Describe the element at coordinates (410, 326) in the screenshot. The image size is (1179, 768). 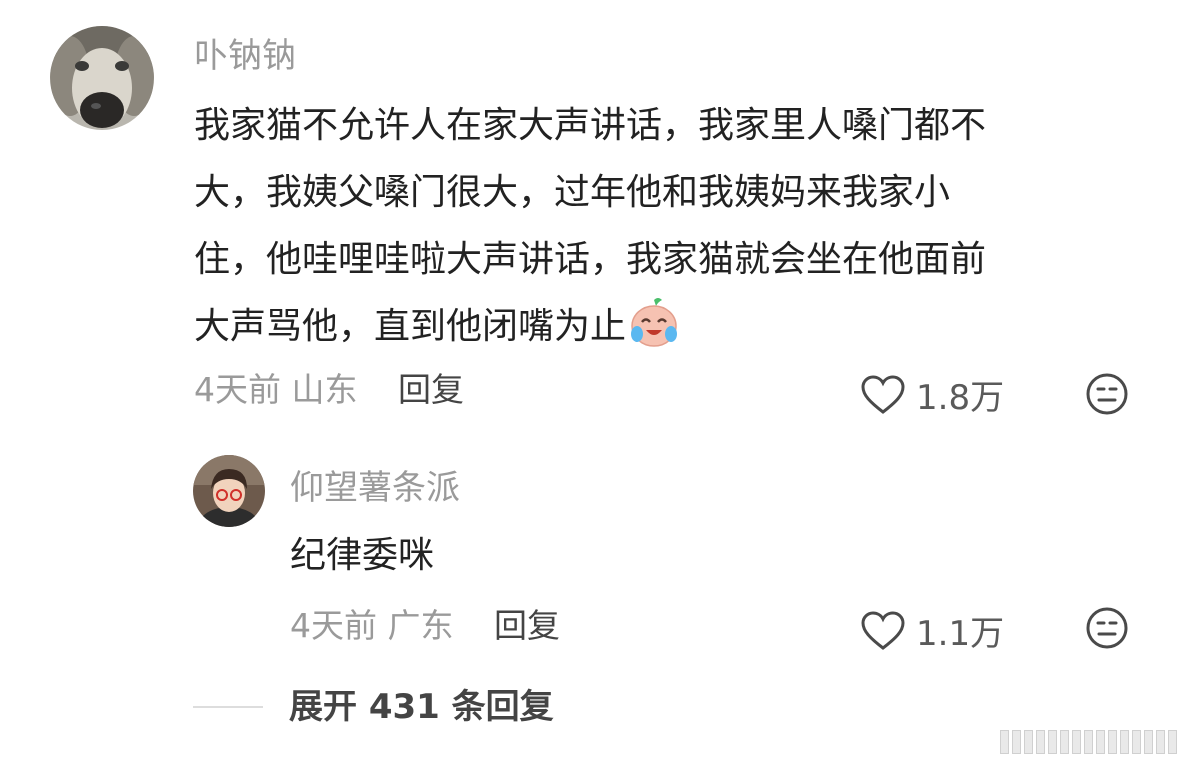
I see `comment-line-text: 大声骂他，直到他闭嘴为止` at that location.